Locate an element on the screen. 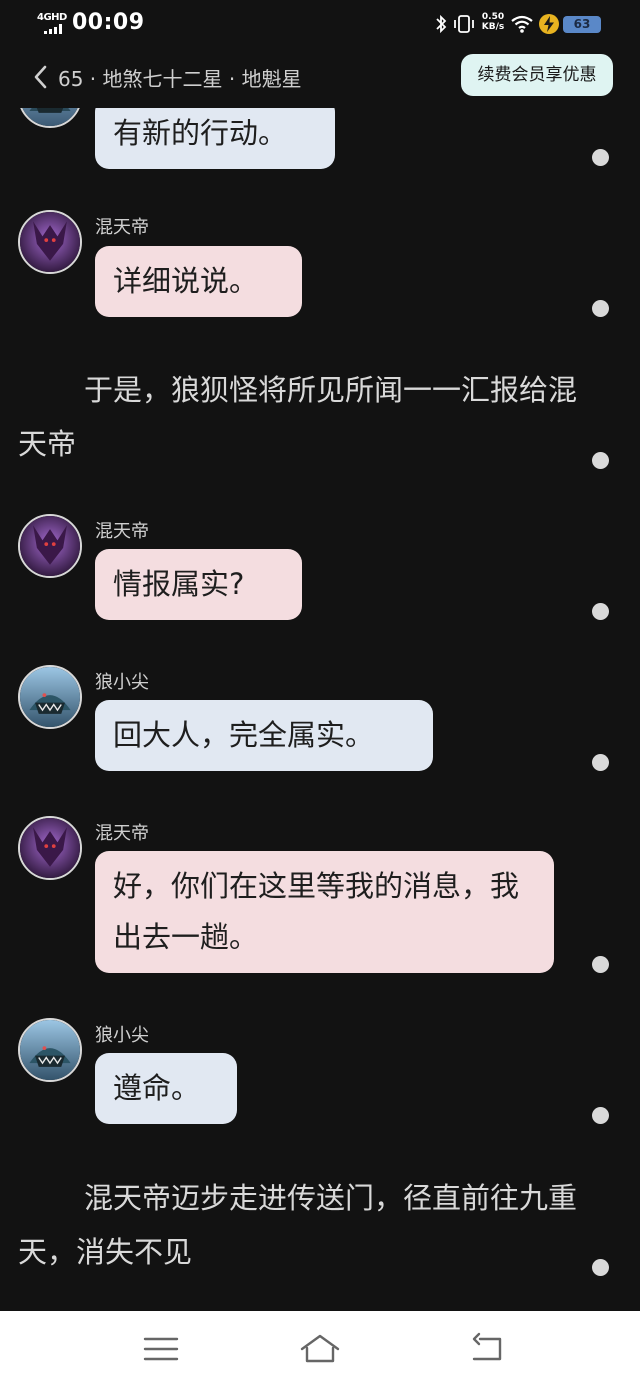 Image resolution: width=640 pixels, height=1387 pixels. system-nav-bar is located at coordinates (320, 1349).